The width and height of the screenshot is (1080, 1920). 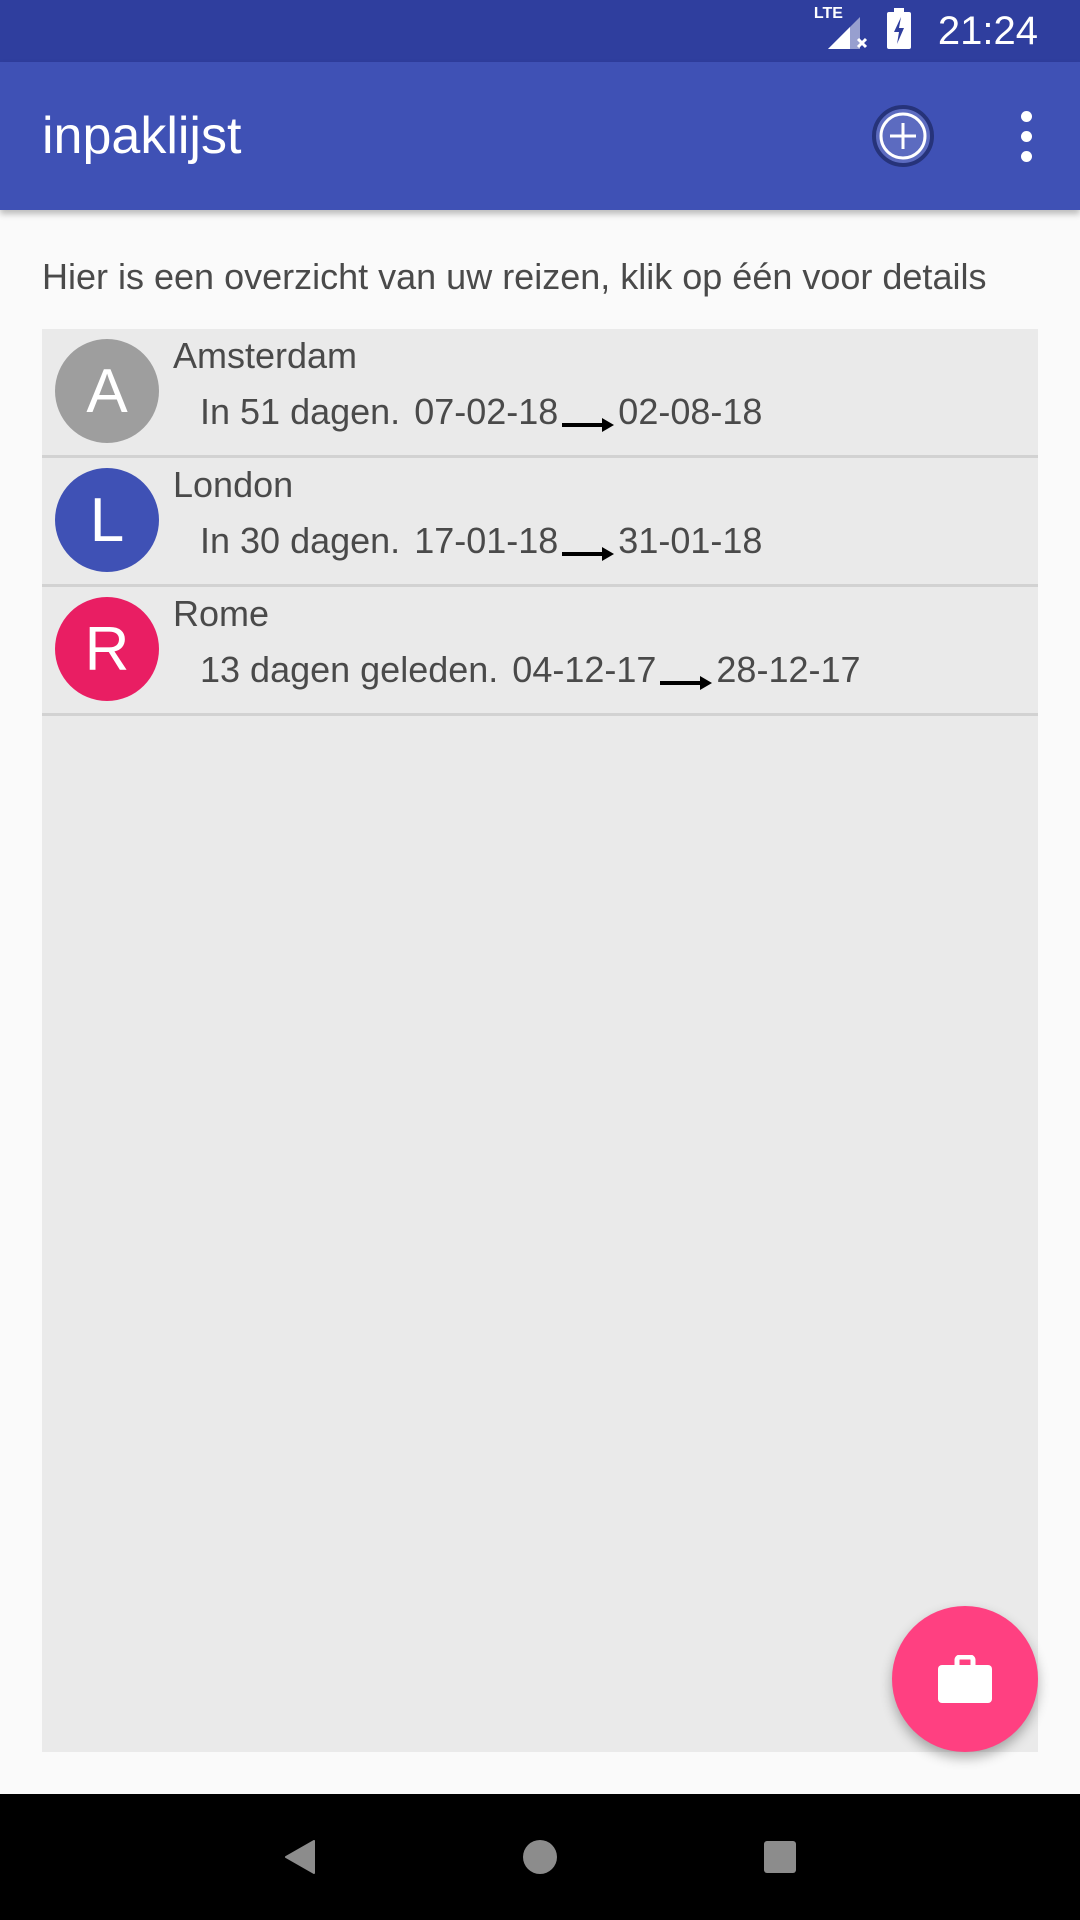 I want to click on trip-end-date: 02-08-18, so click(x=690, y=411).